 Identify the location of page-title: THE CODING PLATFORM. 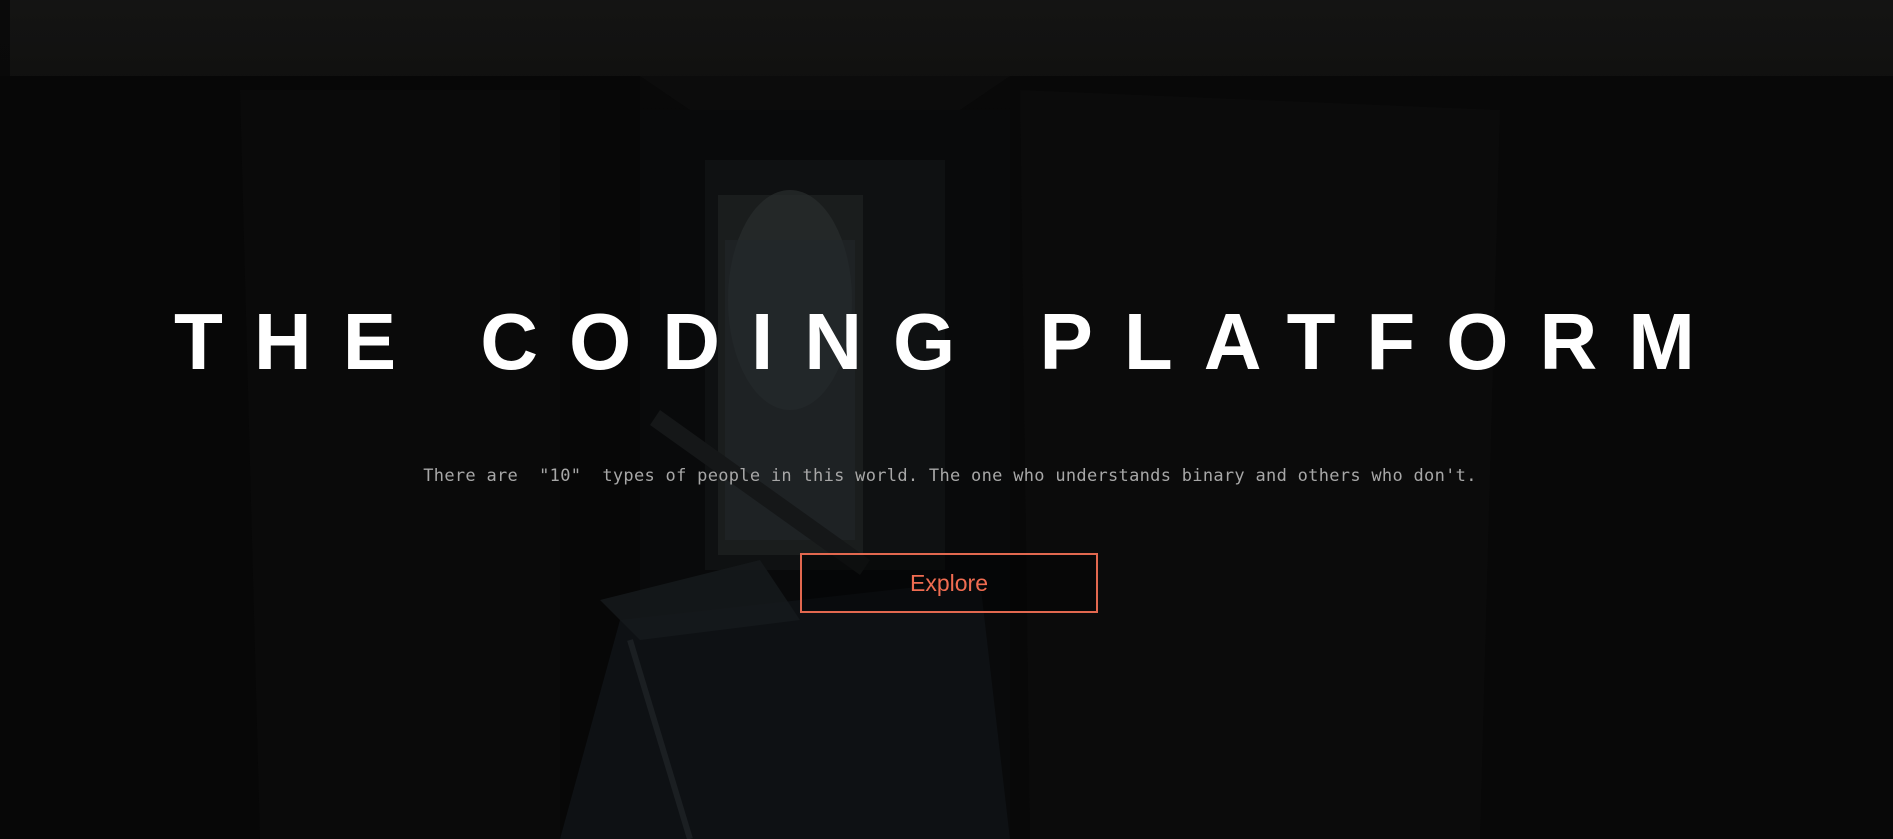
(950, 341).